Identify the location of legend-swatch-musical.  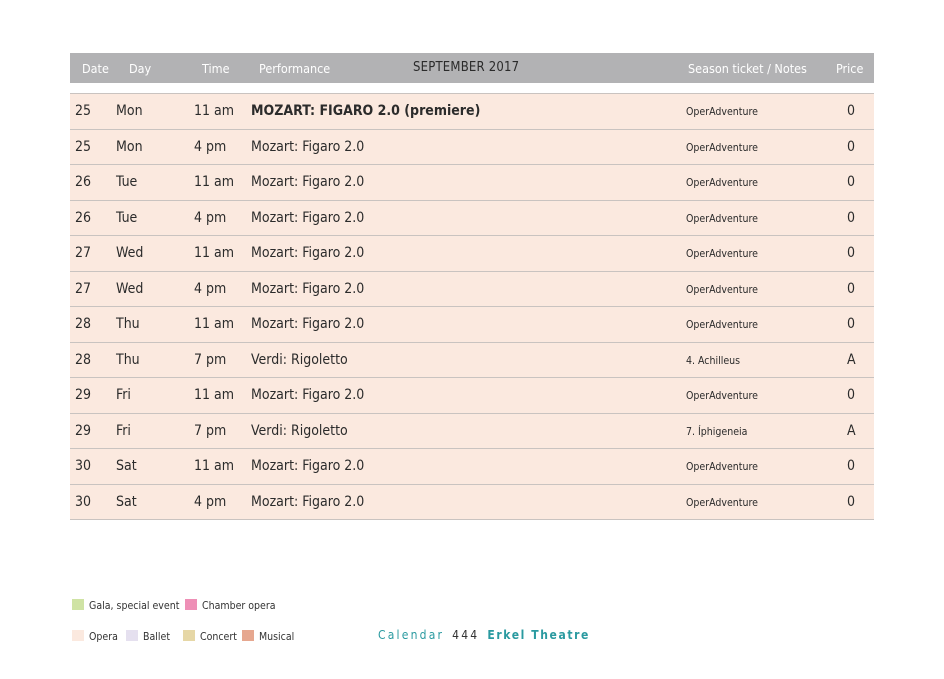
(248, 635).